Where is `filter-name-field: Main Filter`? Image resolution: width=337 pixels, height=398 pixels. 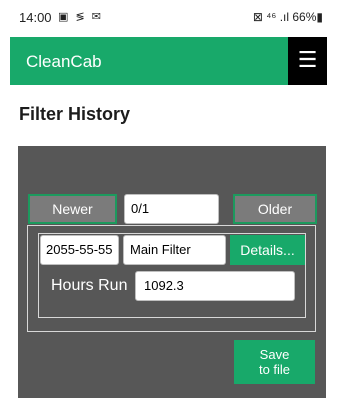 filter-name-field: Main Filter is located at coordinates (174, 250).